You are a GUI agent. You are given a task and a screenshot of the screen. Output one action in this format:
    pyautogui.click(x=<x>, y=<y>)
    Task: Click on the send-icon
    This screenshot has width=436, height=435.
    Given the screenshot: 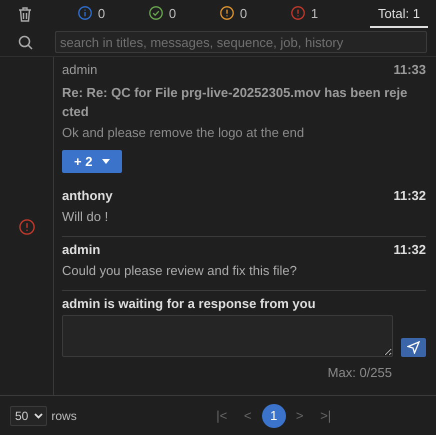 What is the action you would take?
    pyautogui.click(x=413, y=347)
    